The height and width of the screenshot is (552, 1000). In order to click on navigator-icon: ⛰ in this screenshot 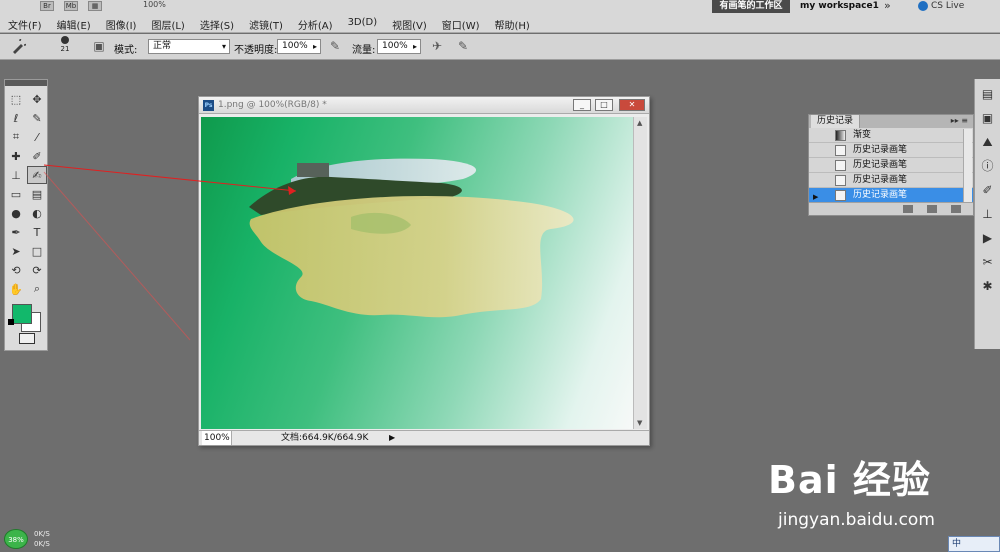, I will do `click(988, 142)`.